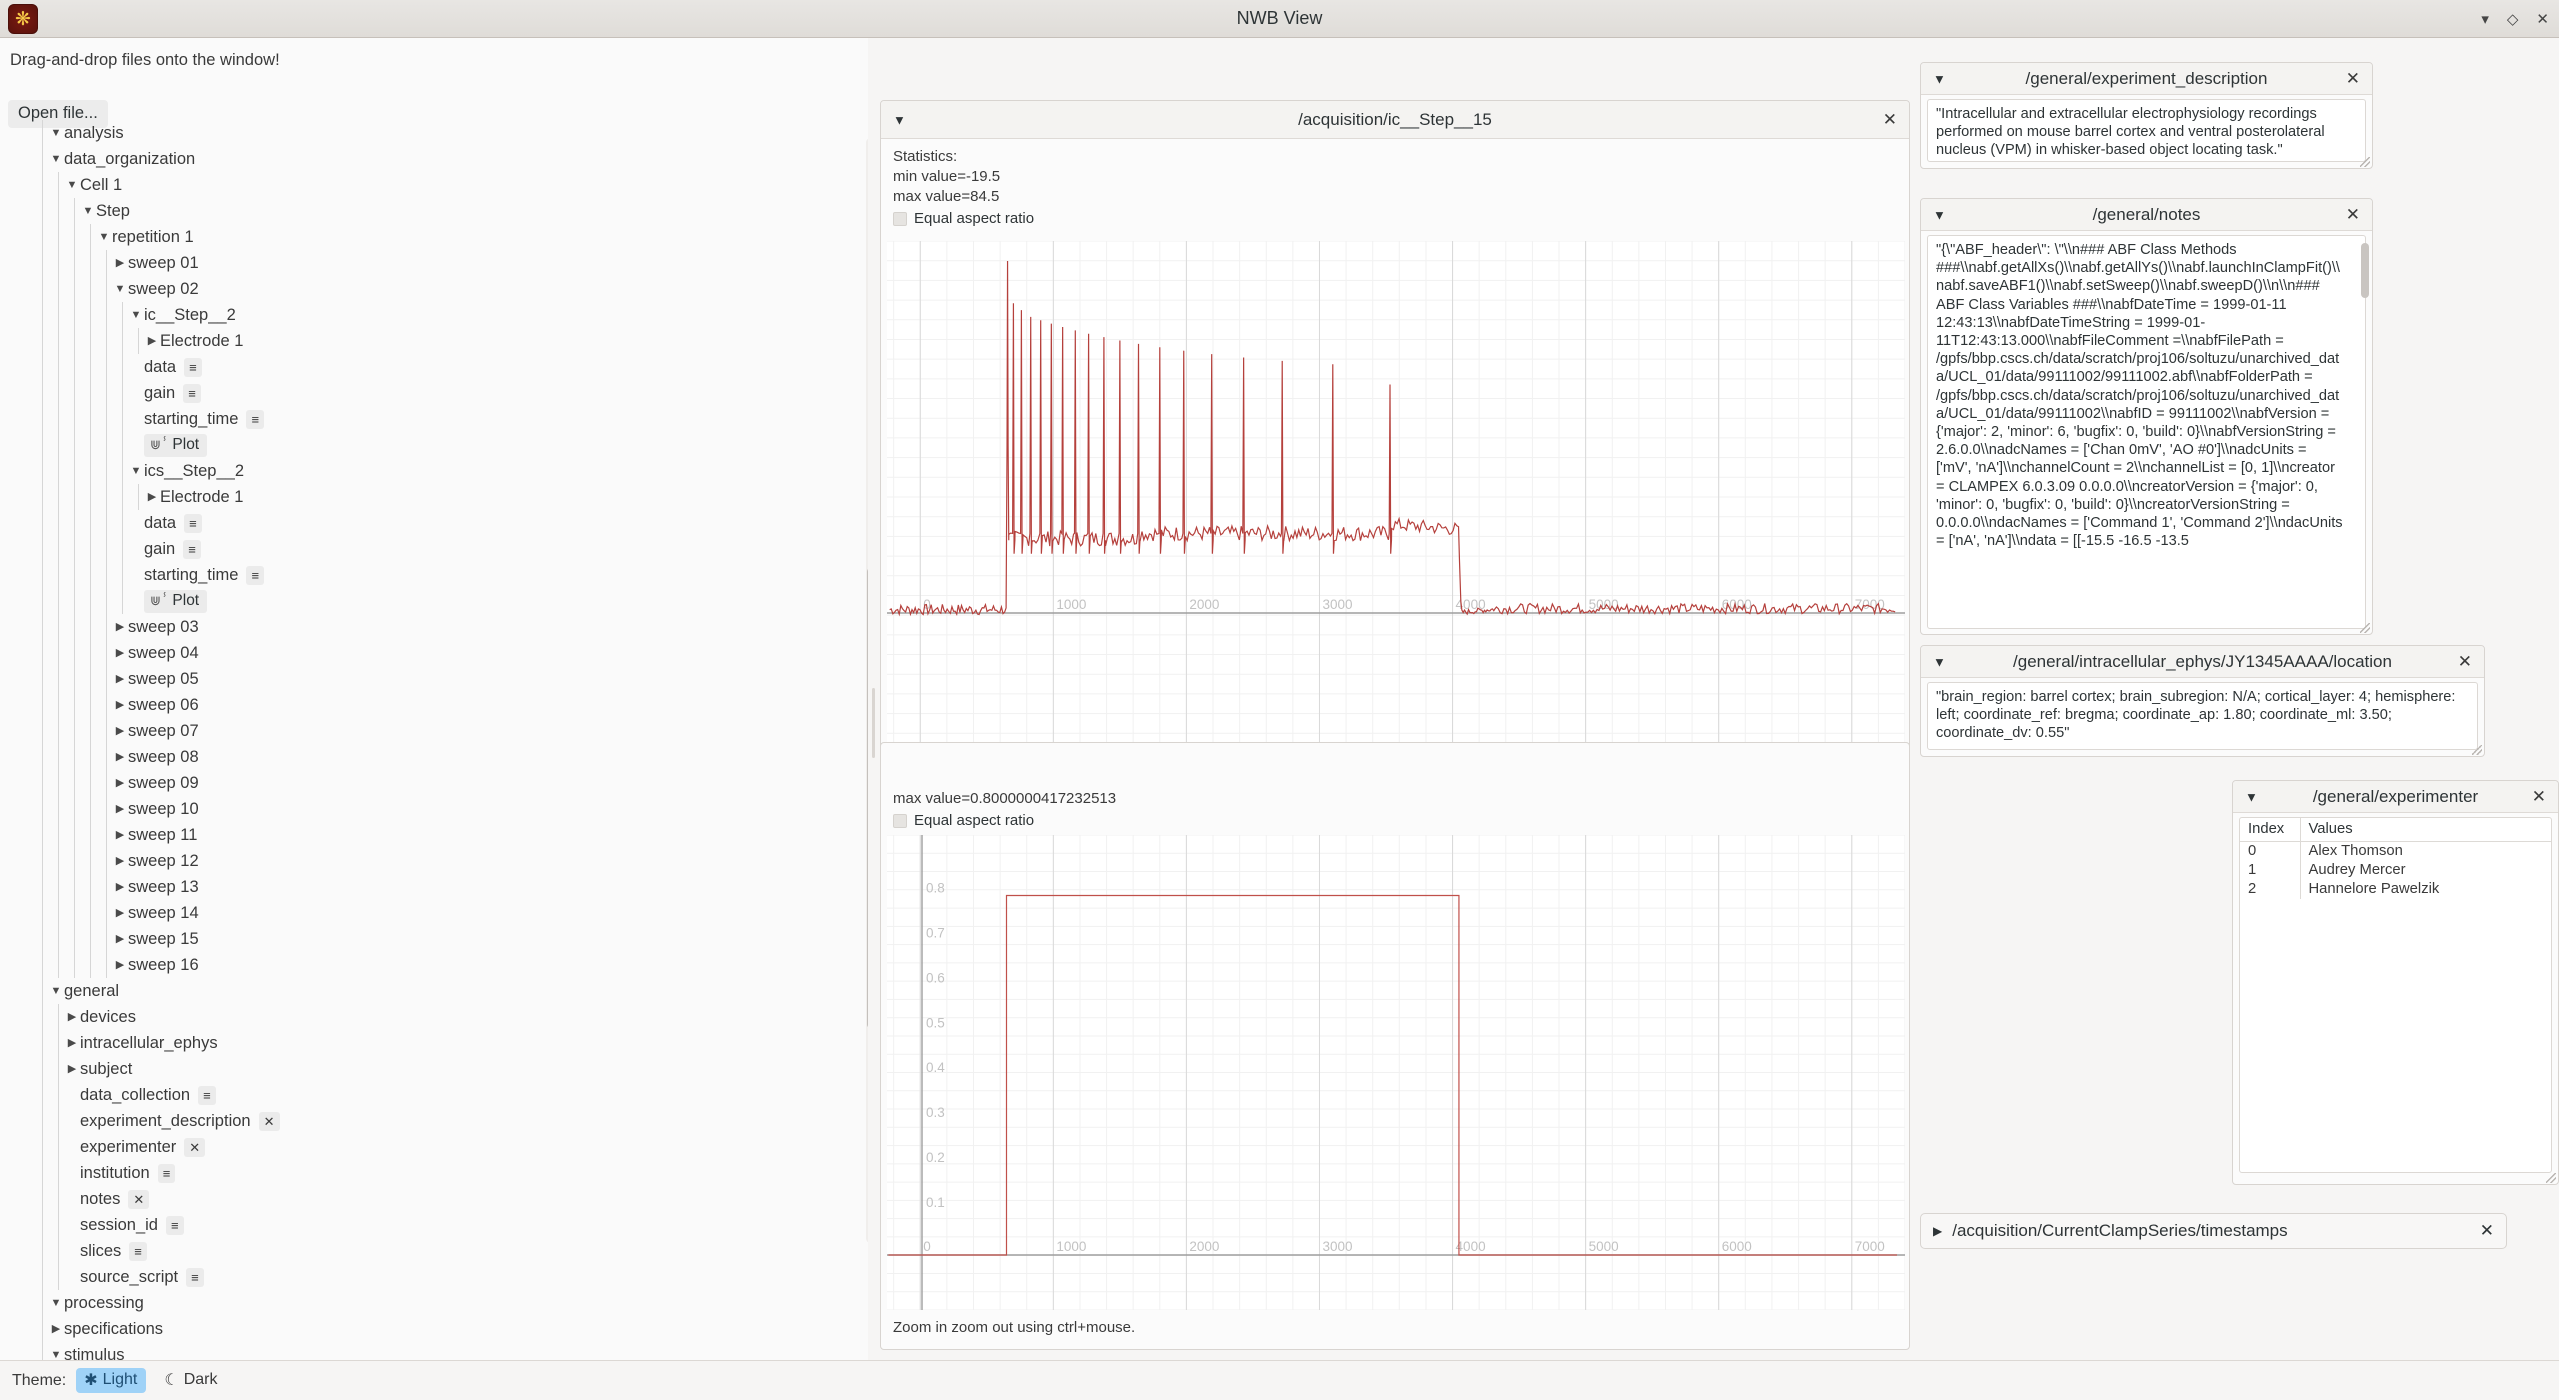 This screenshot has height=1400, width=2559. What do you see at coordinates (434, 263) in the screenshot?
I see `tree-item-sweep-01: ▶ sweep 01` at bounding box center [434, 263].